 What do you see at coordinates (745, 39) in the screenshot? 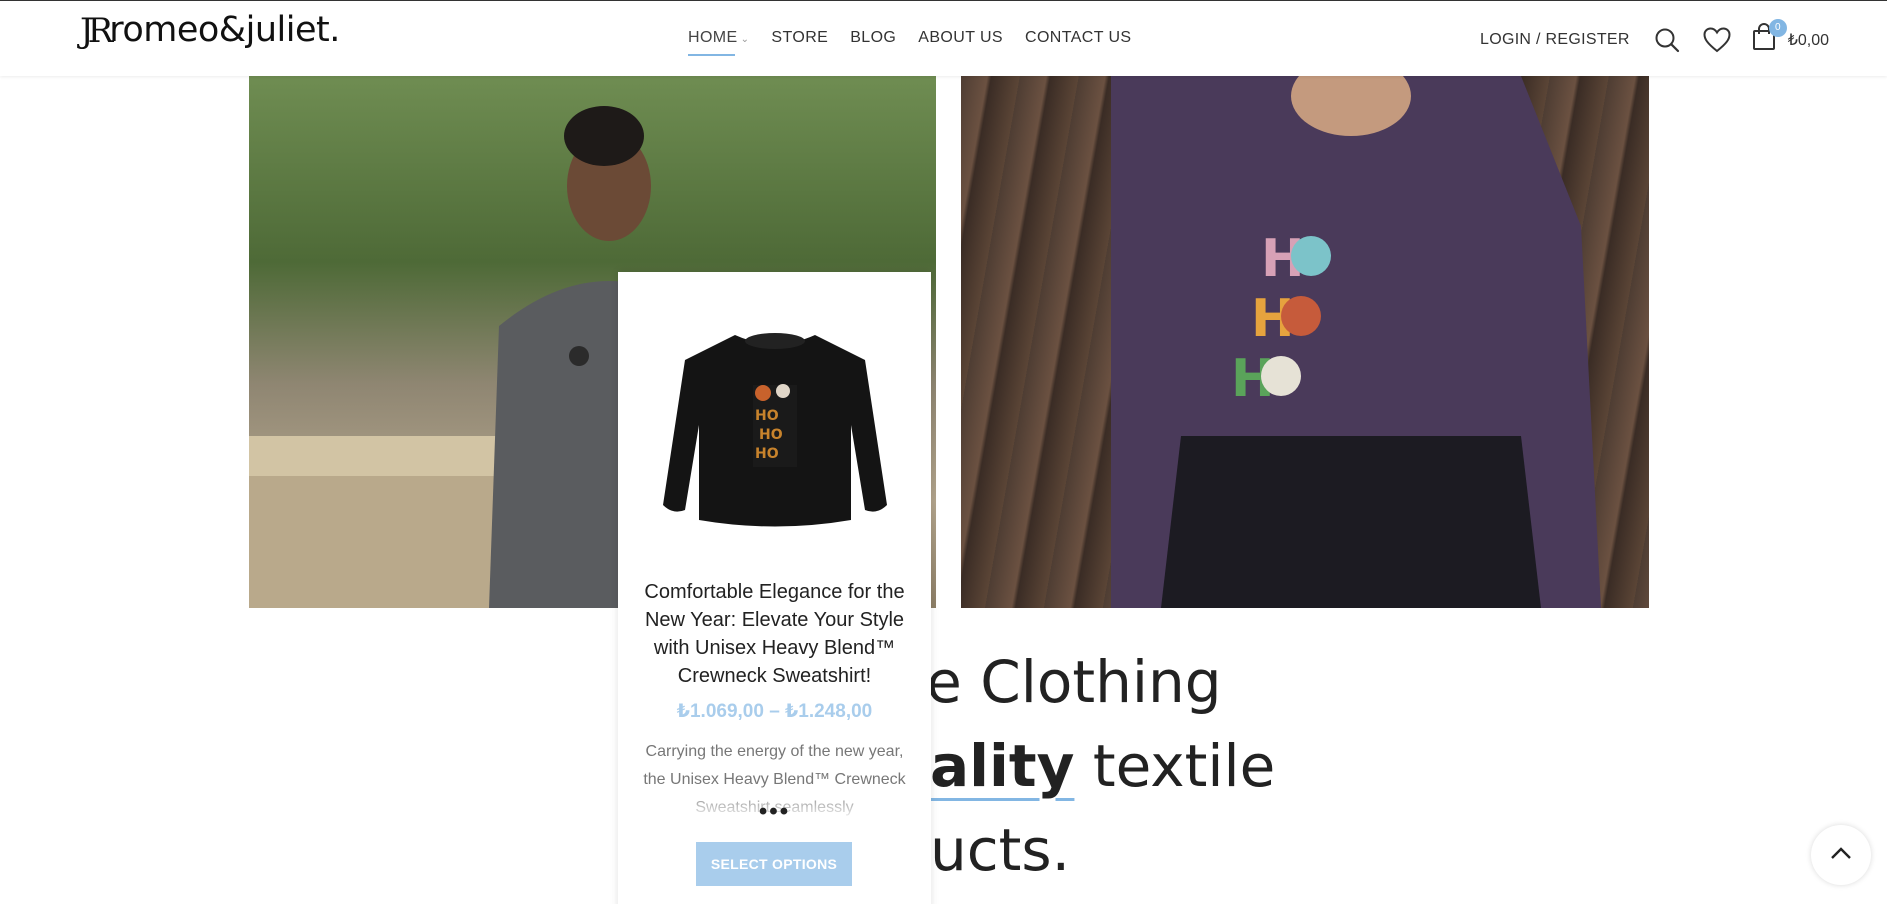
I see `chevron-down-icon: ⌄` at bounding box center [745, 39].